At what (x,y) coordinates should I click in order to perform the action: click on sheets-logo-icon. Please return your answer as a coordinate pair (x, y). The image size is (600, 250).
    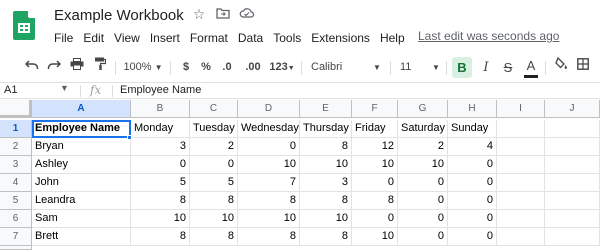
    Looking at the image, I should click on (24, 25).